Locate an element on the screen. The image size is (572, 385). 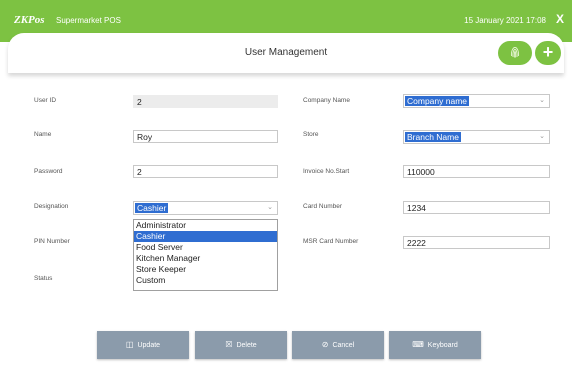
password-label: Password is located at coordinates (48, 171).